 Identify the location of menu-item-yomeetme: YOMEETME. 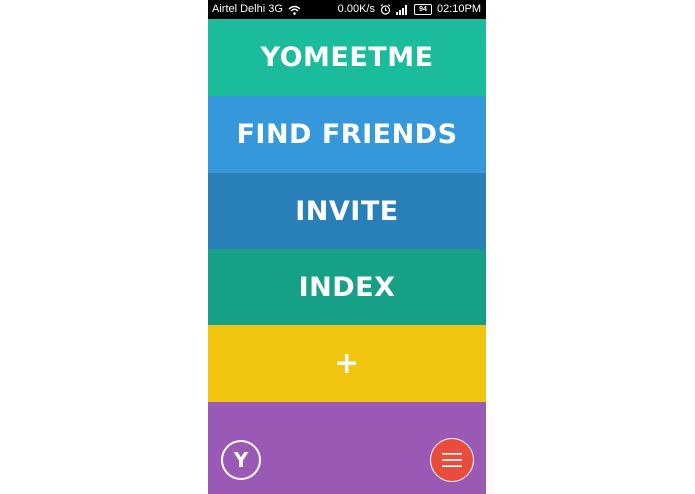
(347, 57).